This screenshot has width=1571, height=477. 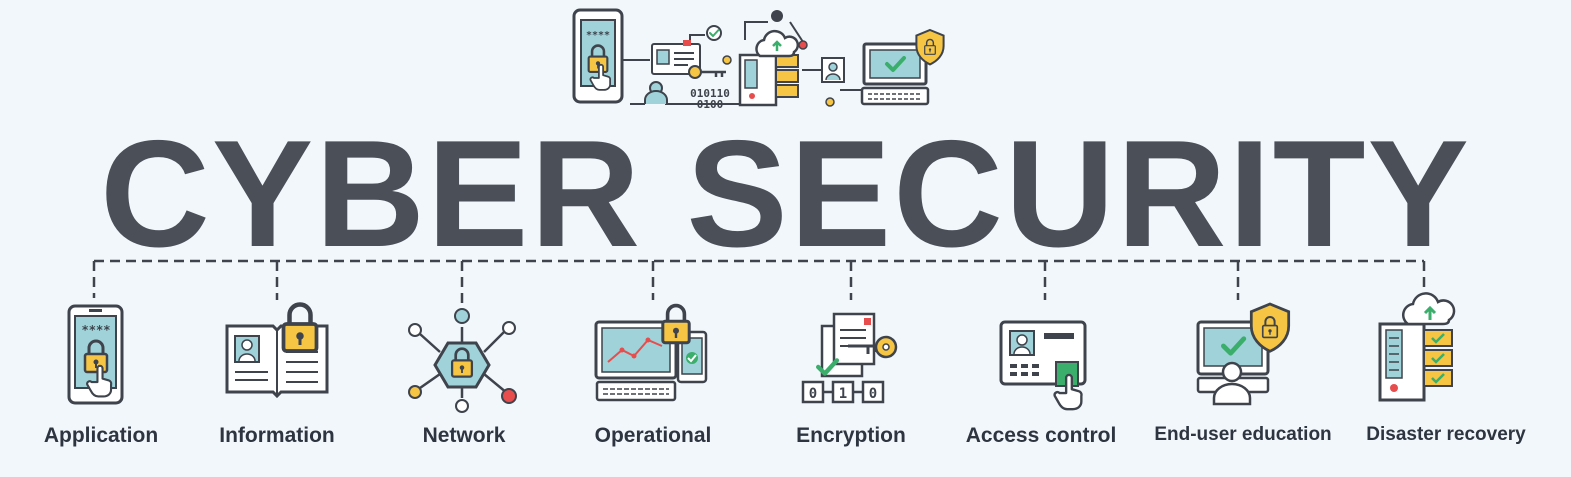 I want to click on category-label-information: Information, so click(x=277, y=435).